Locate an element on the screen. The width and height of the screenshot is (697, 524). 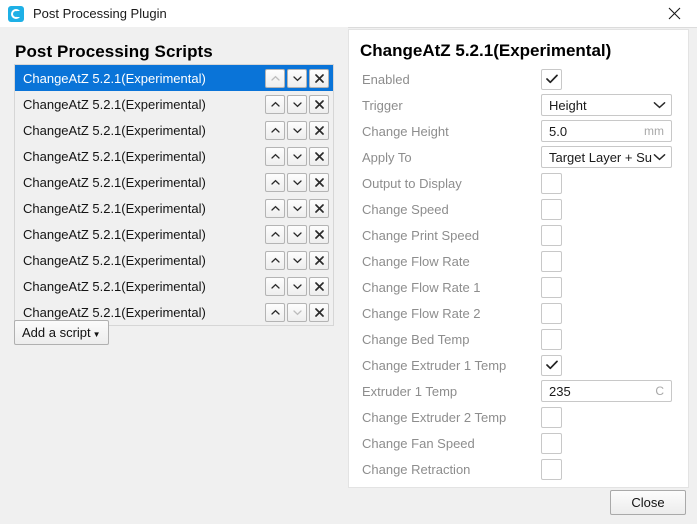
window-close-button is located at coordinates (674, 13).